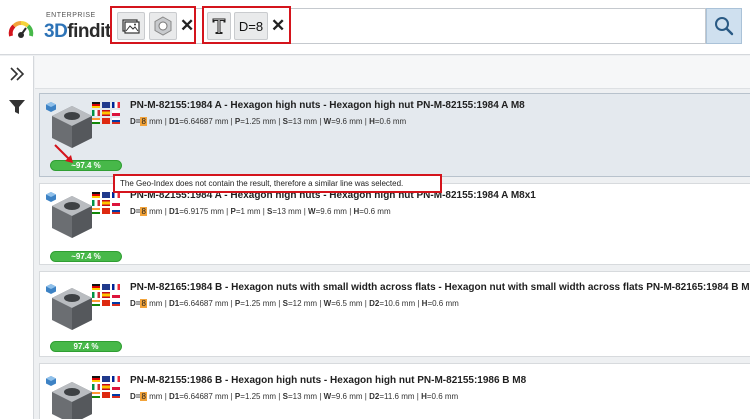 The width and height of the screenshot is (750, 419). What do you see at coordinates (339, 303) in the screenshot?
I see `param-value: =6.5` at bounding box center [339, 303].